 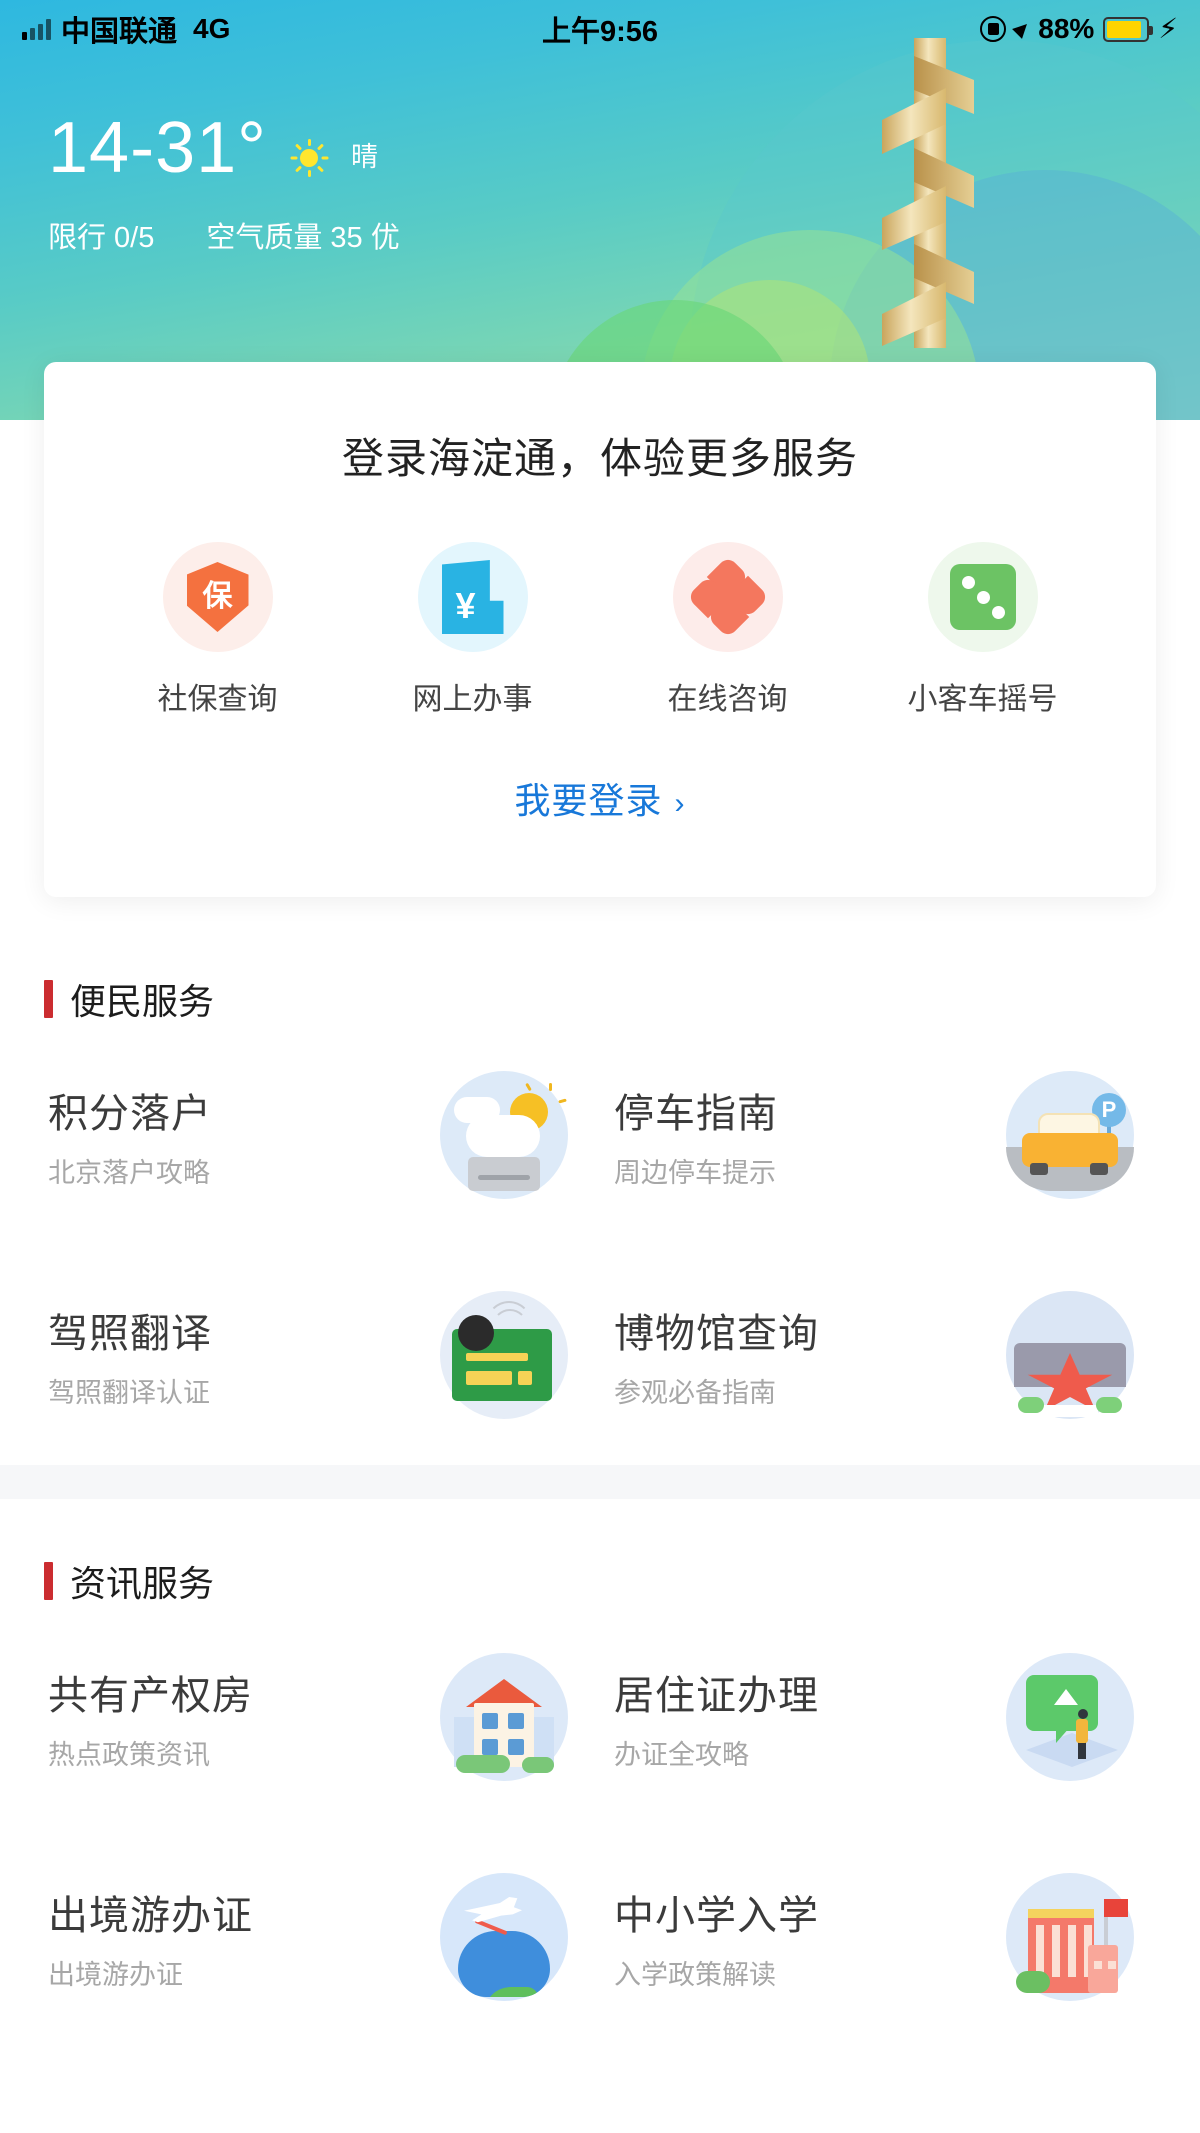 What do you see at coordinates (472, 597) in the screenshot?
I see `online-service-yuan-icon: ¥` at bounding box center [472, 597].